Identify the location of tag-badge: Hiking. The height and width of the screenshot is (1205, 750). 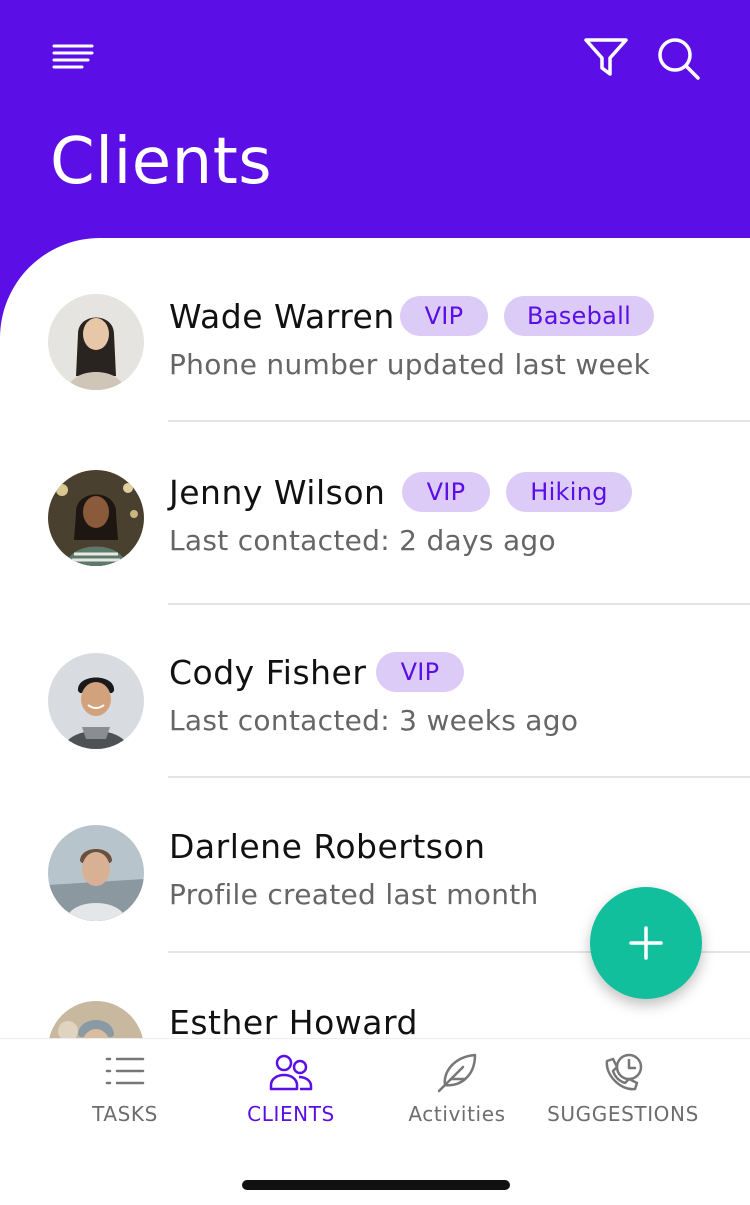
(569, 492).